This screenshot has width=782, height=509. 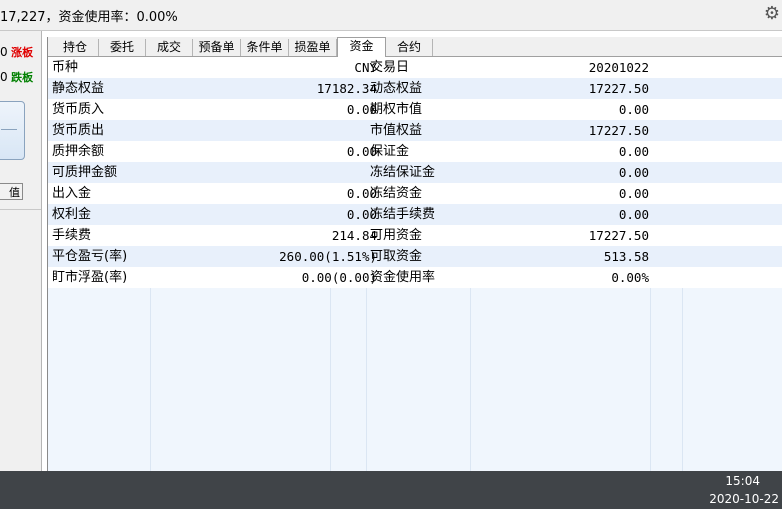 What do you see at coordinates (313, 47) in the screenshot?
I see `tab-stop-orders: 损盈单` at bounding box center [313, 47].